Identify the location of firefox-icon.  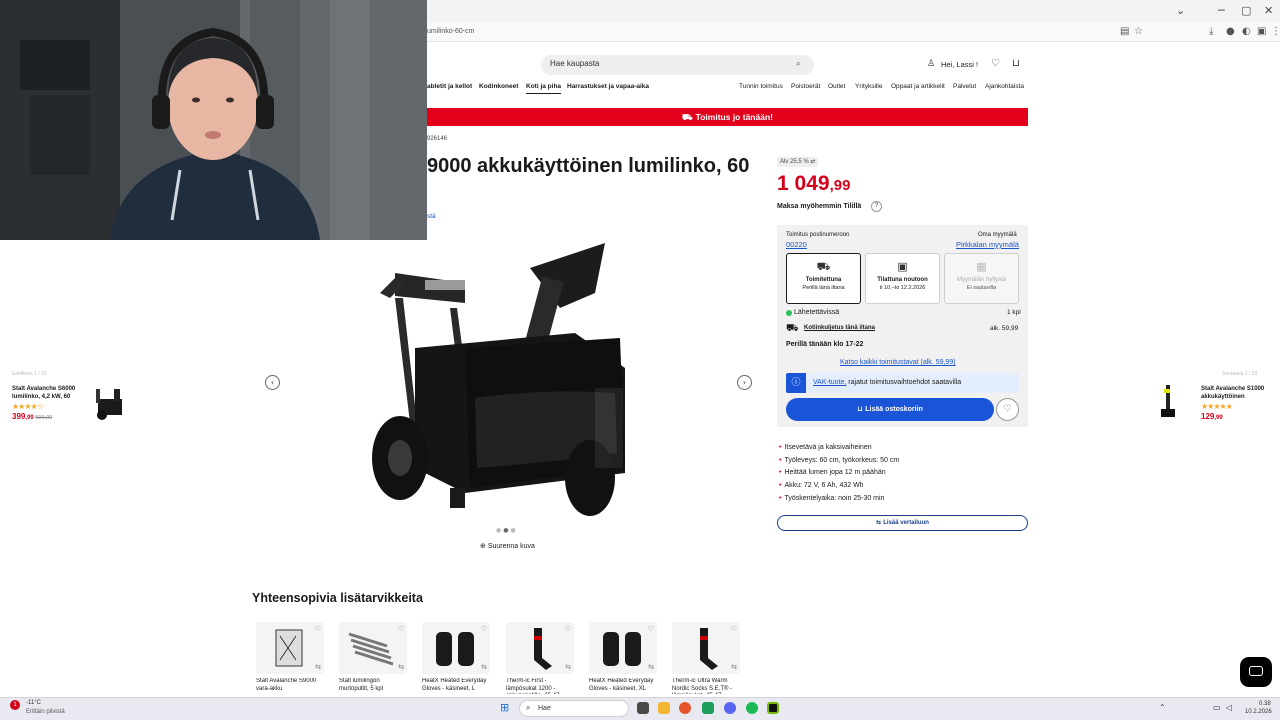
(685, 708).